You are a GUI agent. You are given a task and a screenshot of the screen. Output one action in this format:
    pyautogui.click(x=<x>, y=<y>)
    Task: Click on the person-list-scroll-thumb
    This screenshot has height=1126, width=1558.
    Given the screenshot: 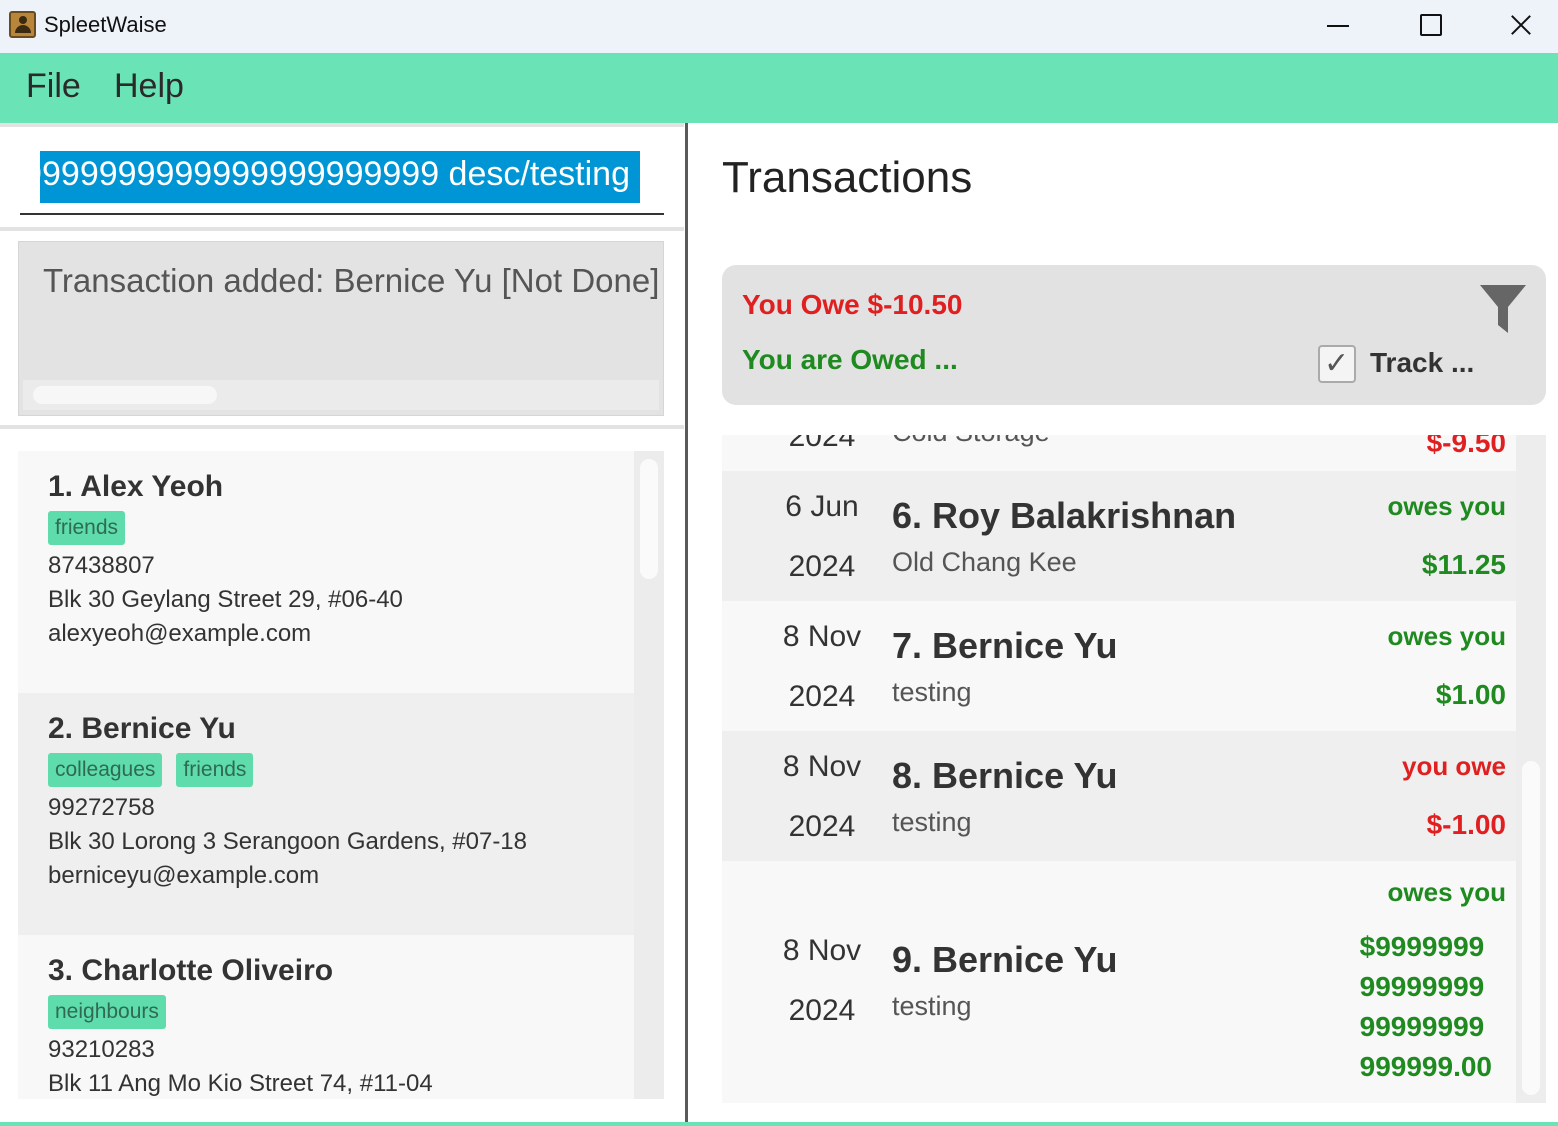 What is the action you would take?
    pyautogui.click(x=649, y=519)
    